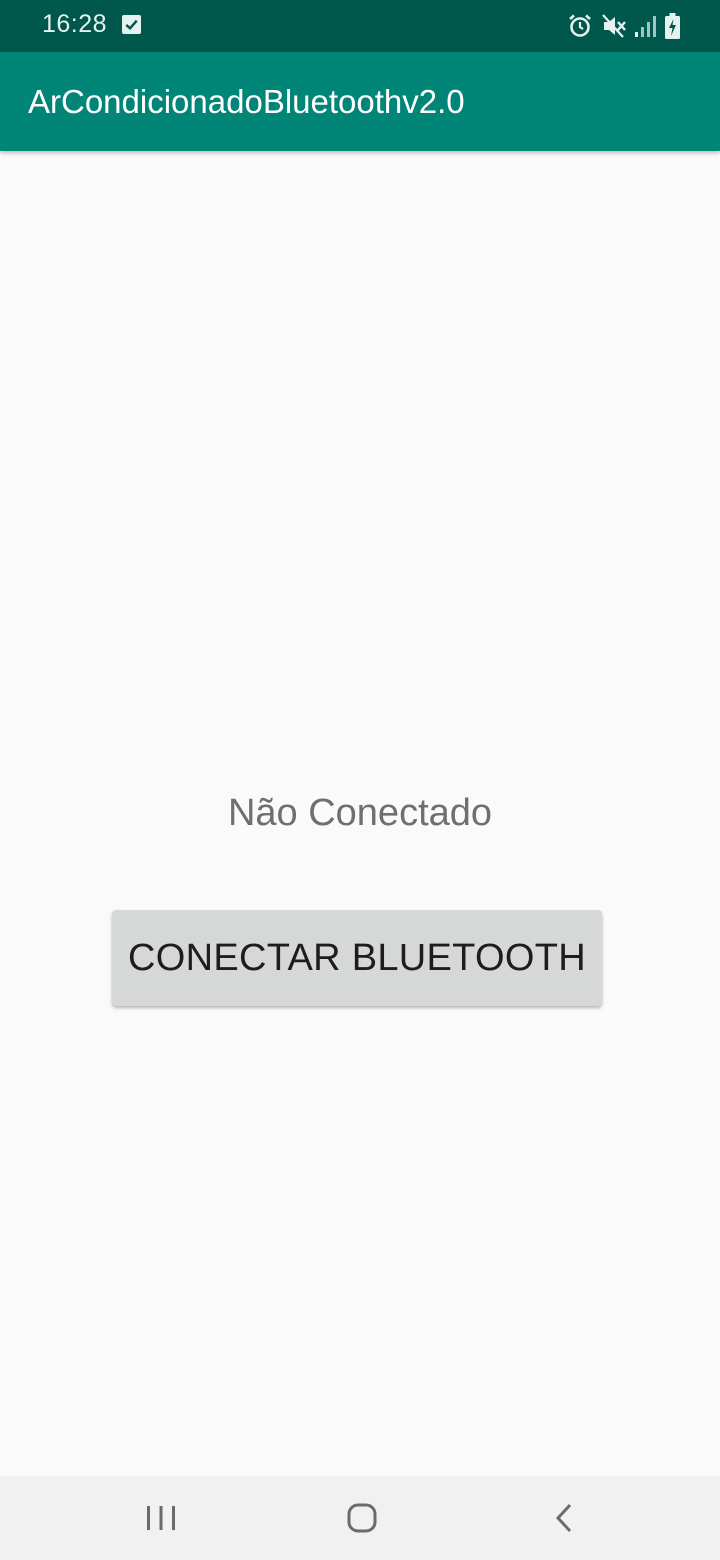 The image size is (720, 1560). I want to click on connect-bluetooth-button: CONECTAR BLUETOOTH, so click(357, 958).